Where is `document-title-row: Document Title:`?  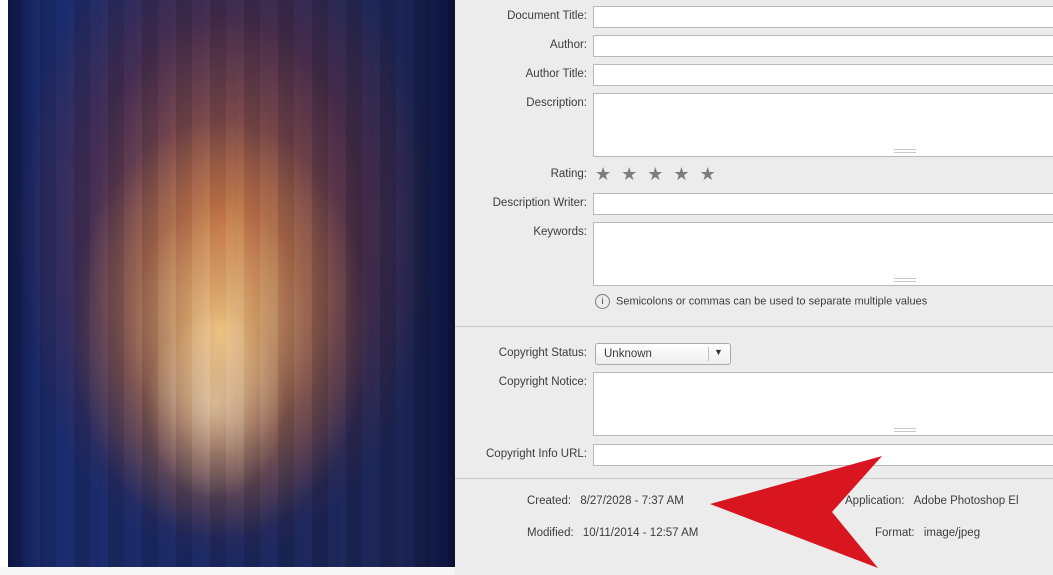
document-title-row: Document Title: is located at coordinates (754, 17).